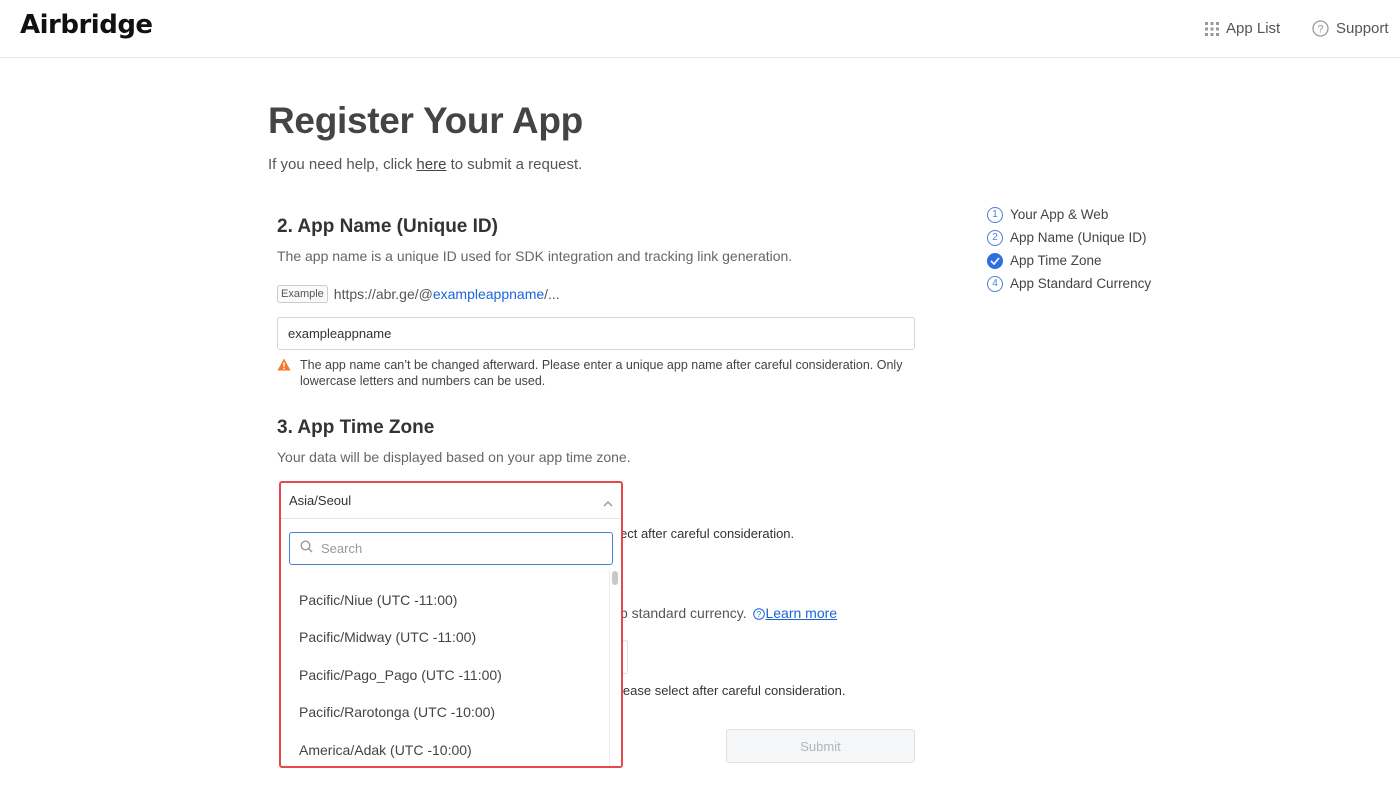  I want to click on submit-button: Submit, so click(820, 746).